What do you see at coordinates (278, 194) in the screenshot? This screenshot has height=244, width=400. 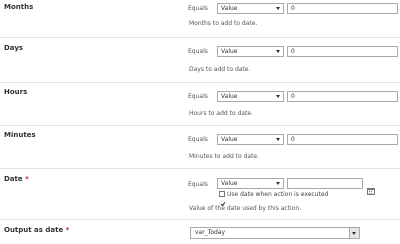 I see `checkbox-label: Use date when action is executed` at bounding box center [278, 194].